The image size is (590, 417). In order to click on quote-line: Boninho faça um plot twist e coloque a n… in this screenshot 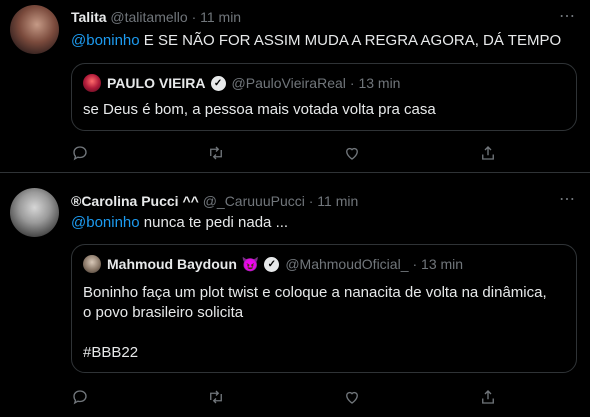, I will do `click(315, 292)`.